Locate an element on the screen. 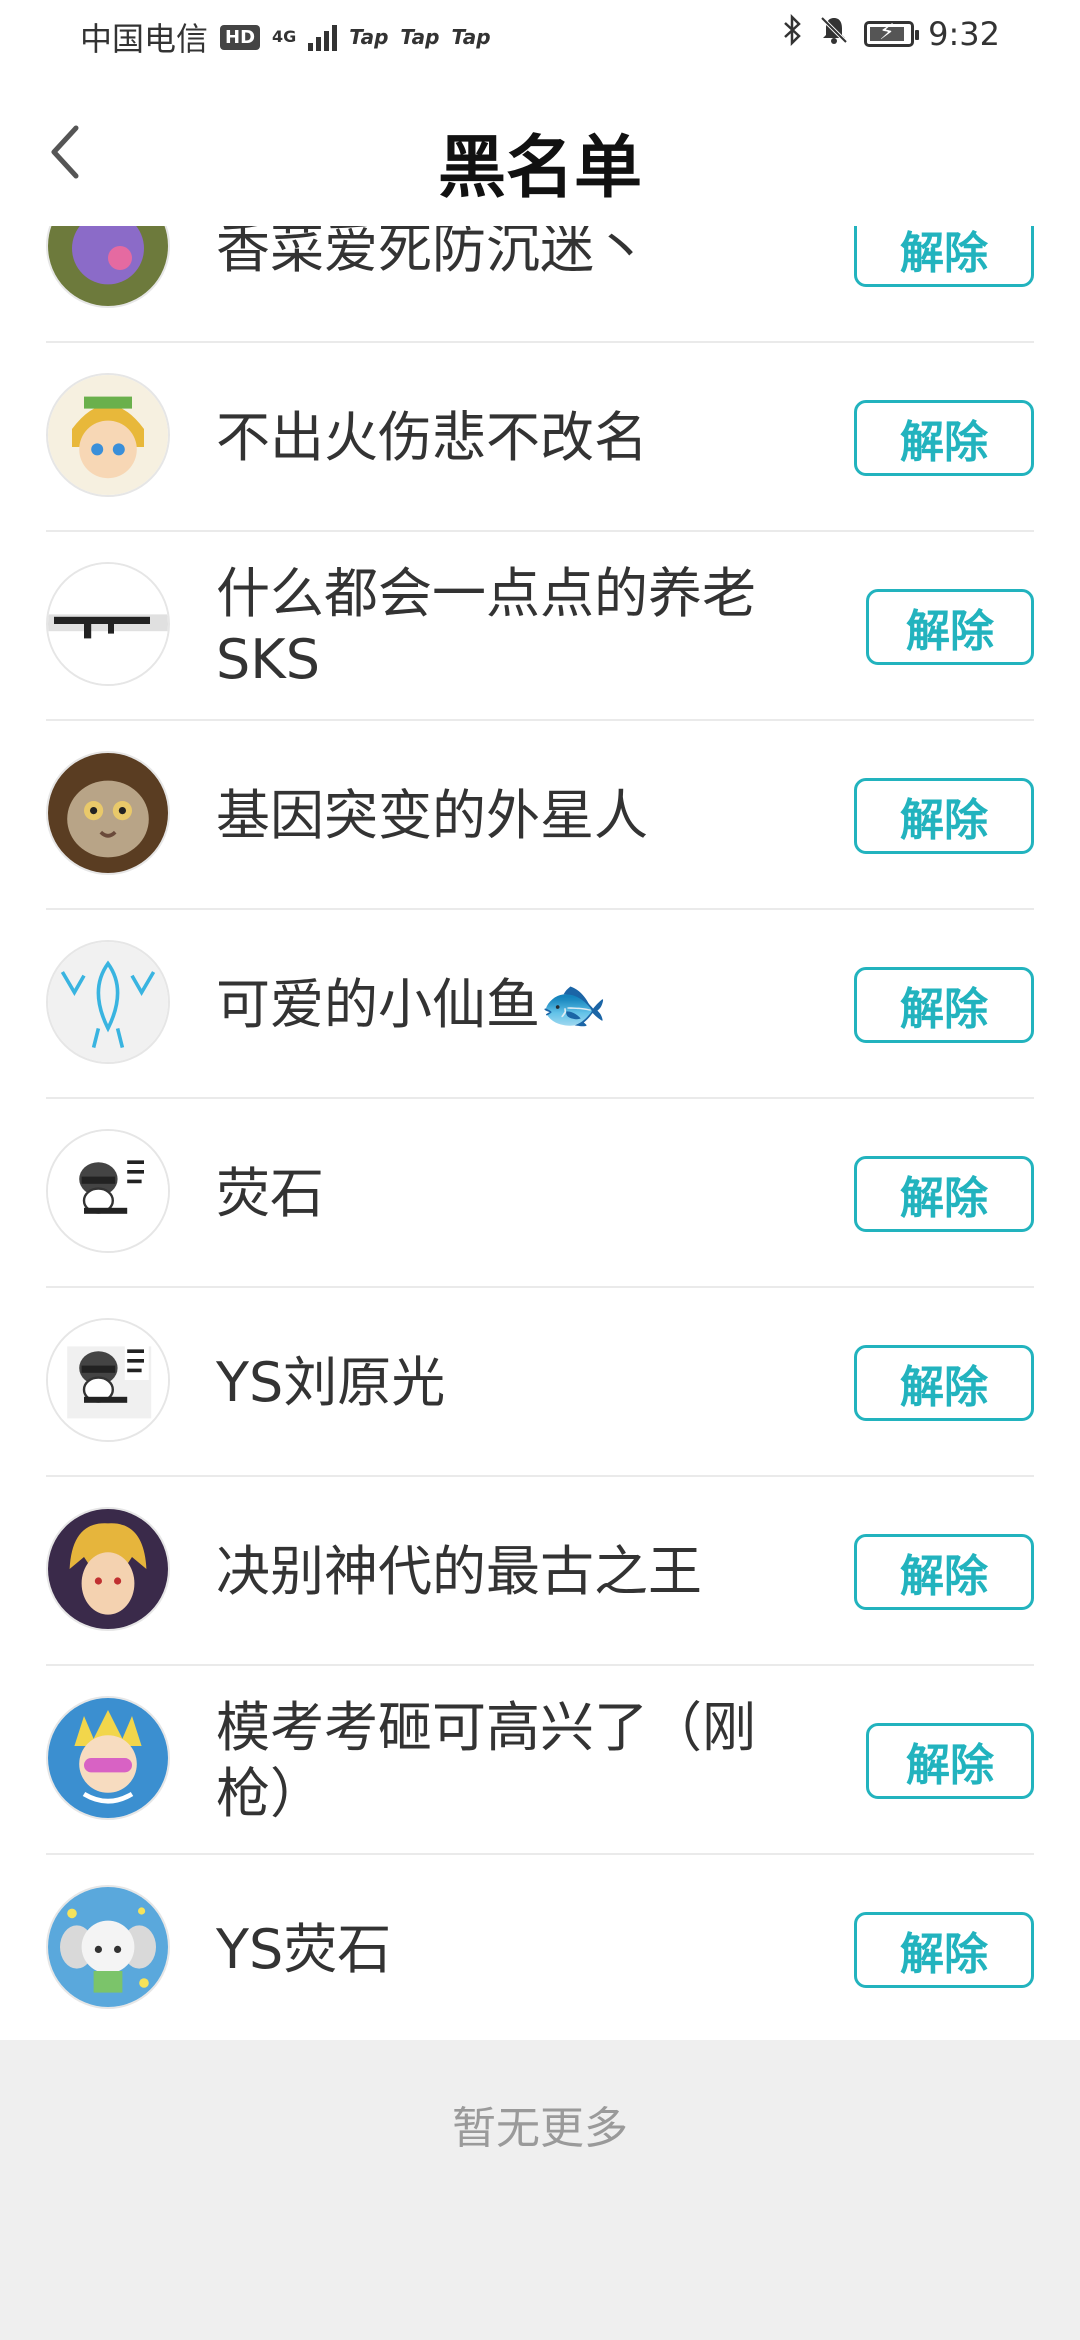 The width and height of the screenshot is (1080, 2340). status-bar: 中国电信 HD 4G Tap Tap Tap ⚡ 9:32 is located at coordinates (540, 36).